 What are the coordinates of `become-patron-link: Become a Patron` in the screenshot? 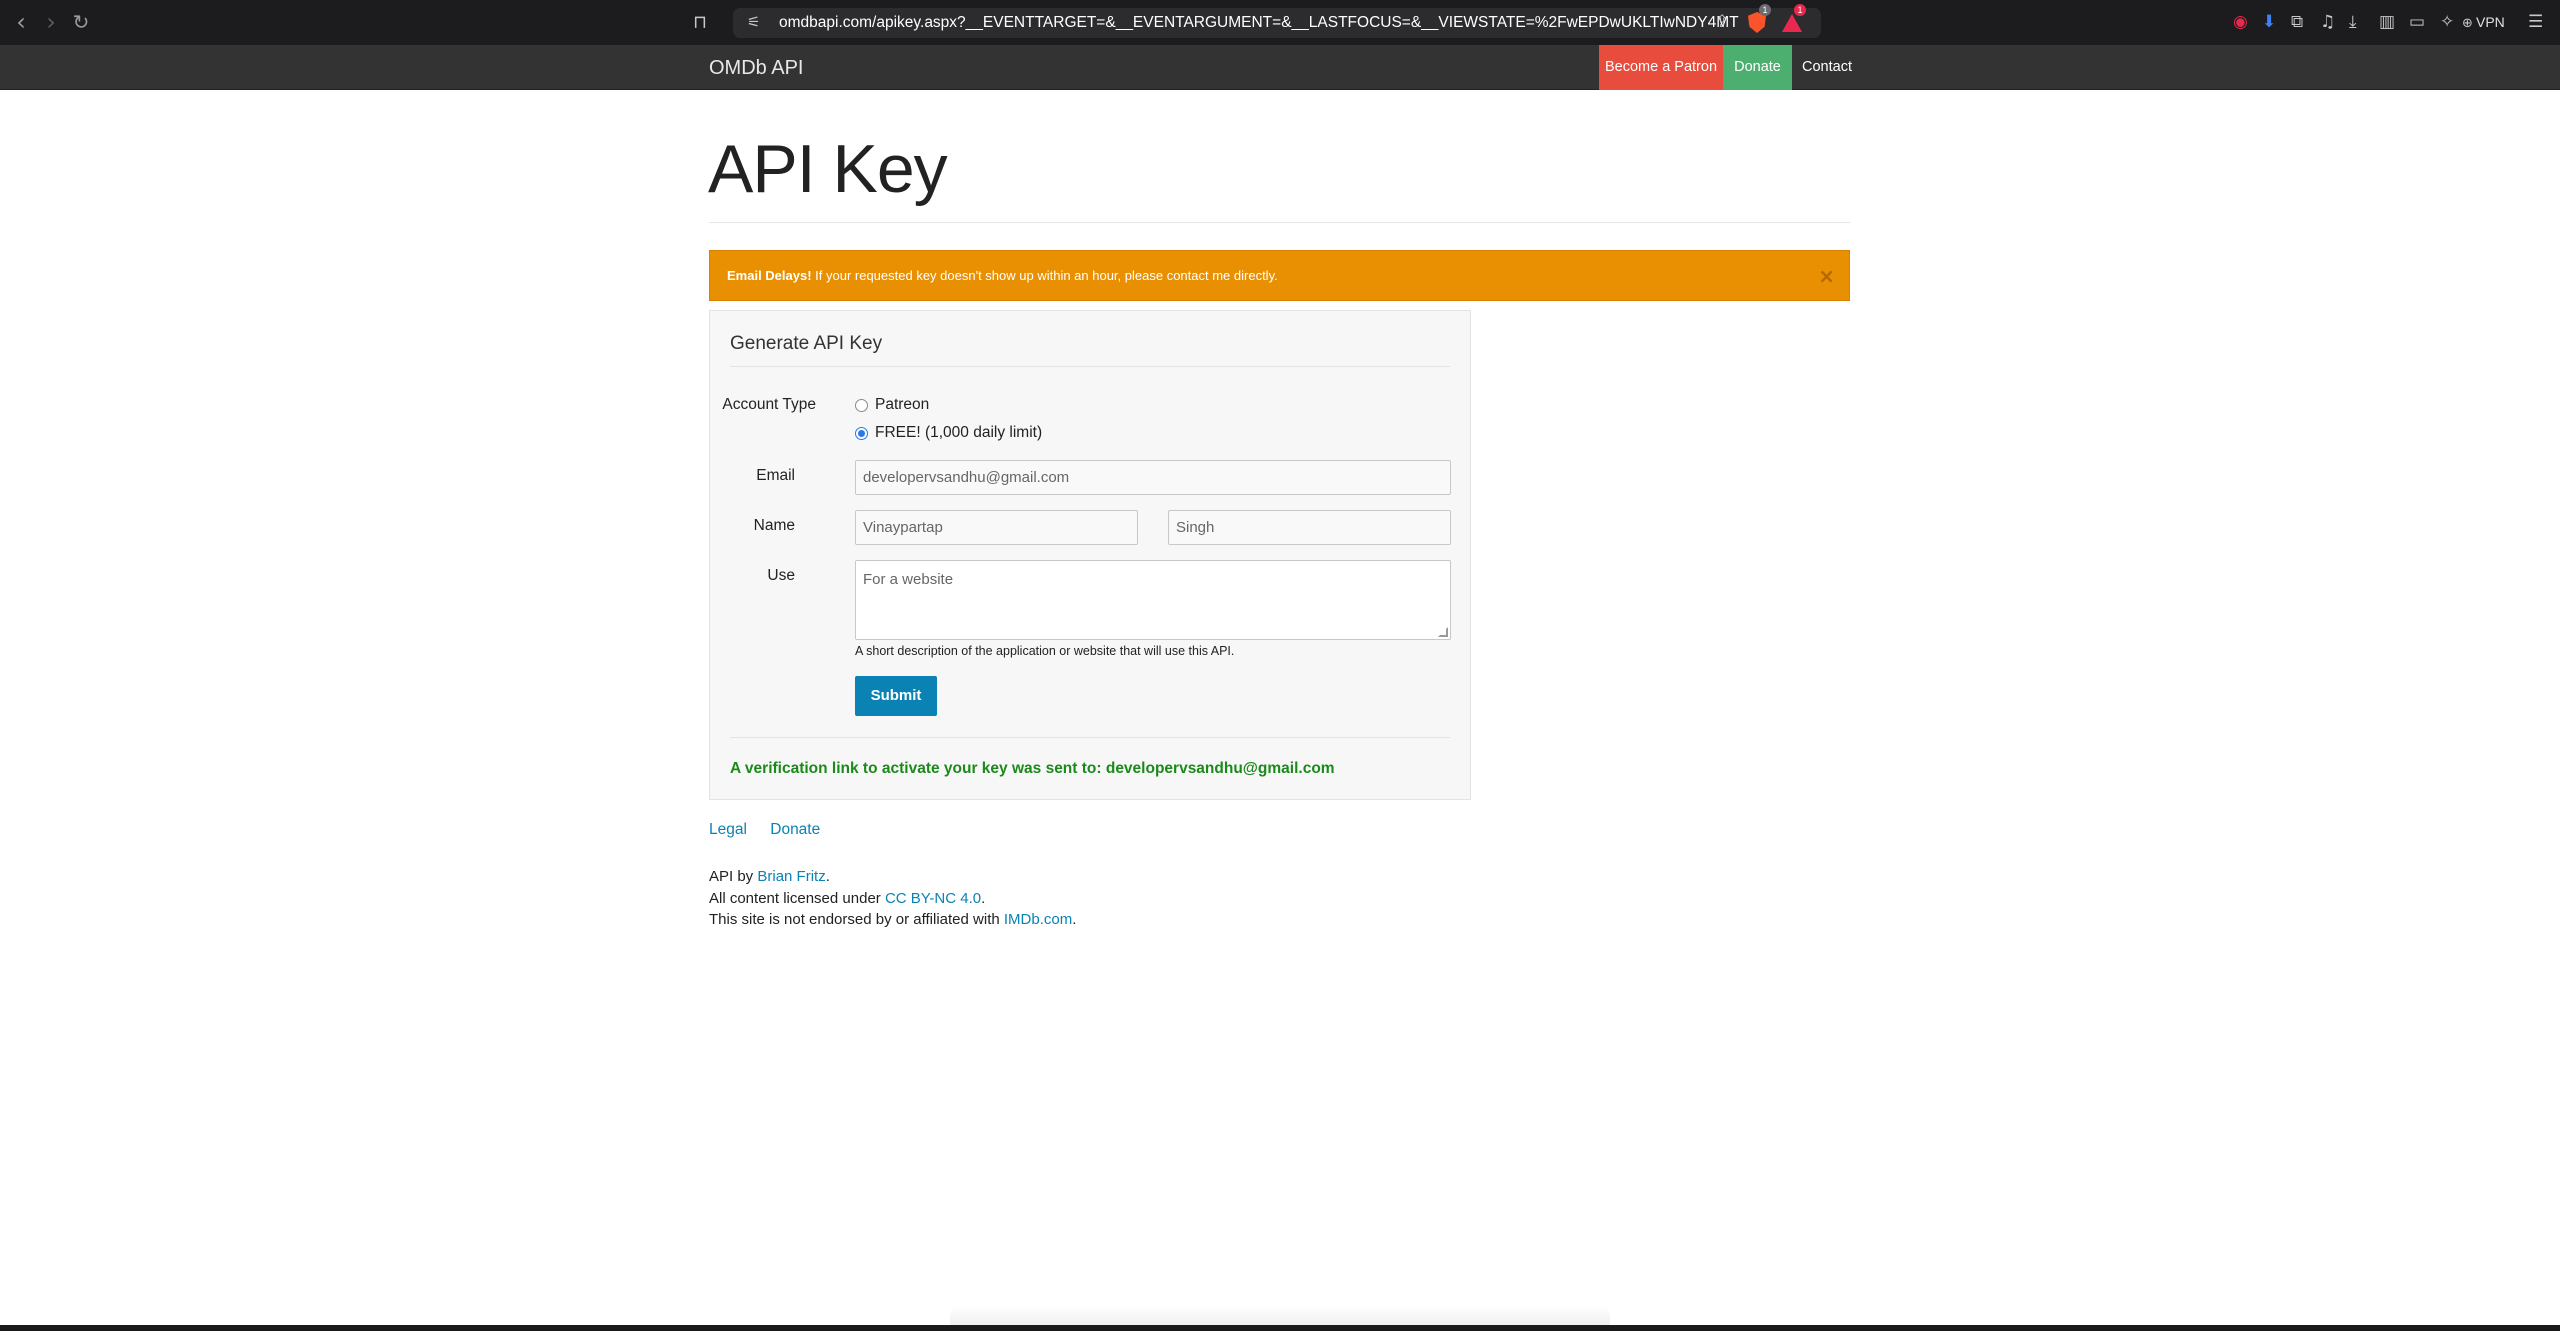 It's located at (1661, 67).